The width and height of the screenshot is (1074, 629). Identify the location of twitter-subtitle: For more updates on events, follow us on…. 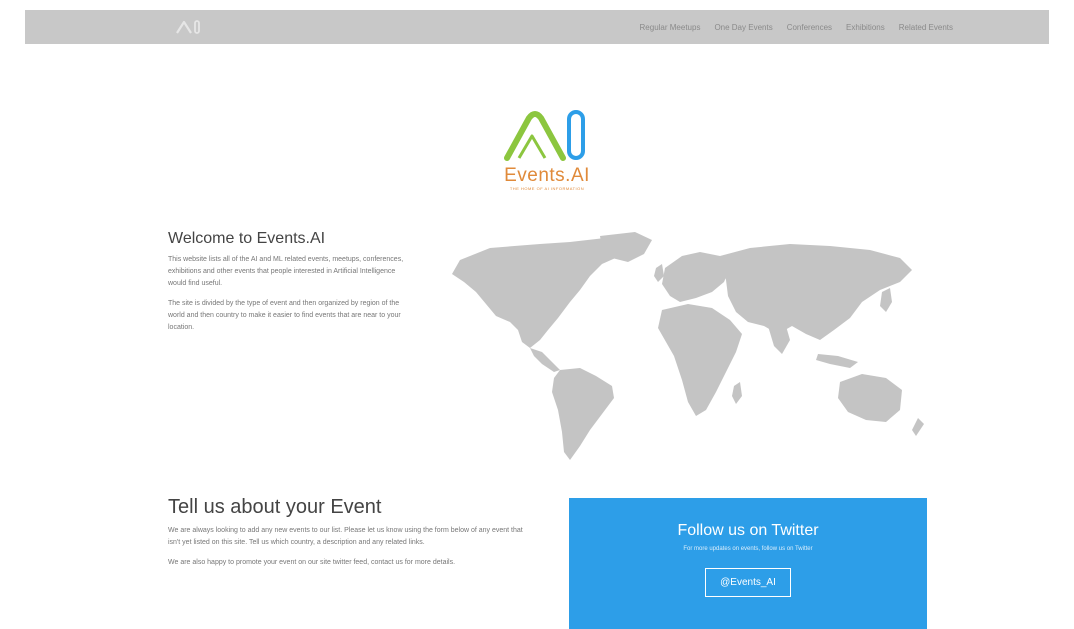
(748, 549).